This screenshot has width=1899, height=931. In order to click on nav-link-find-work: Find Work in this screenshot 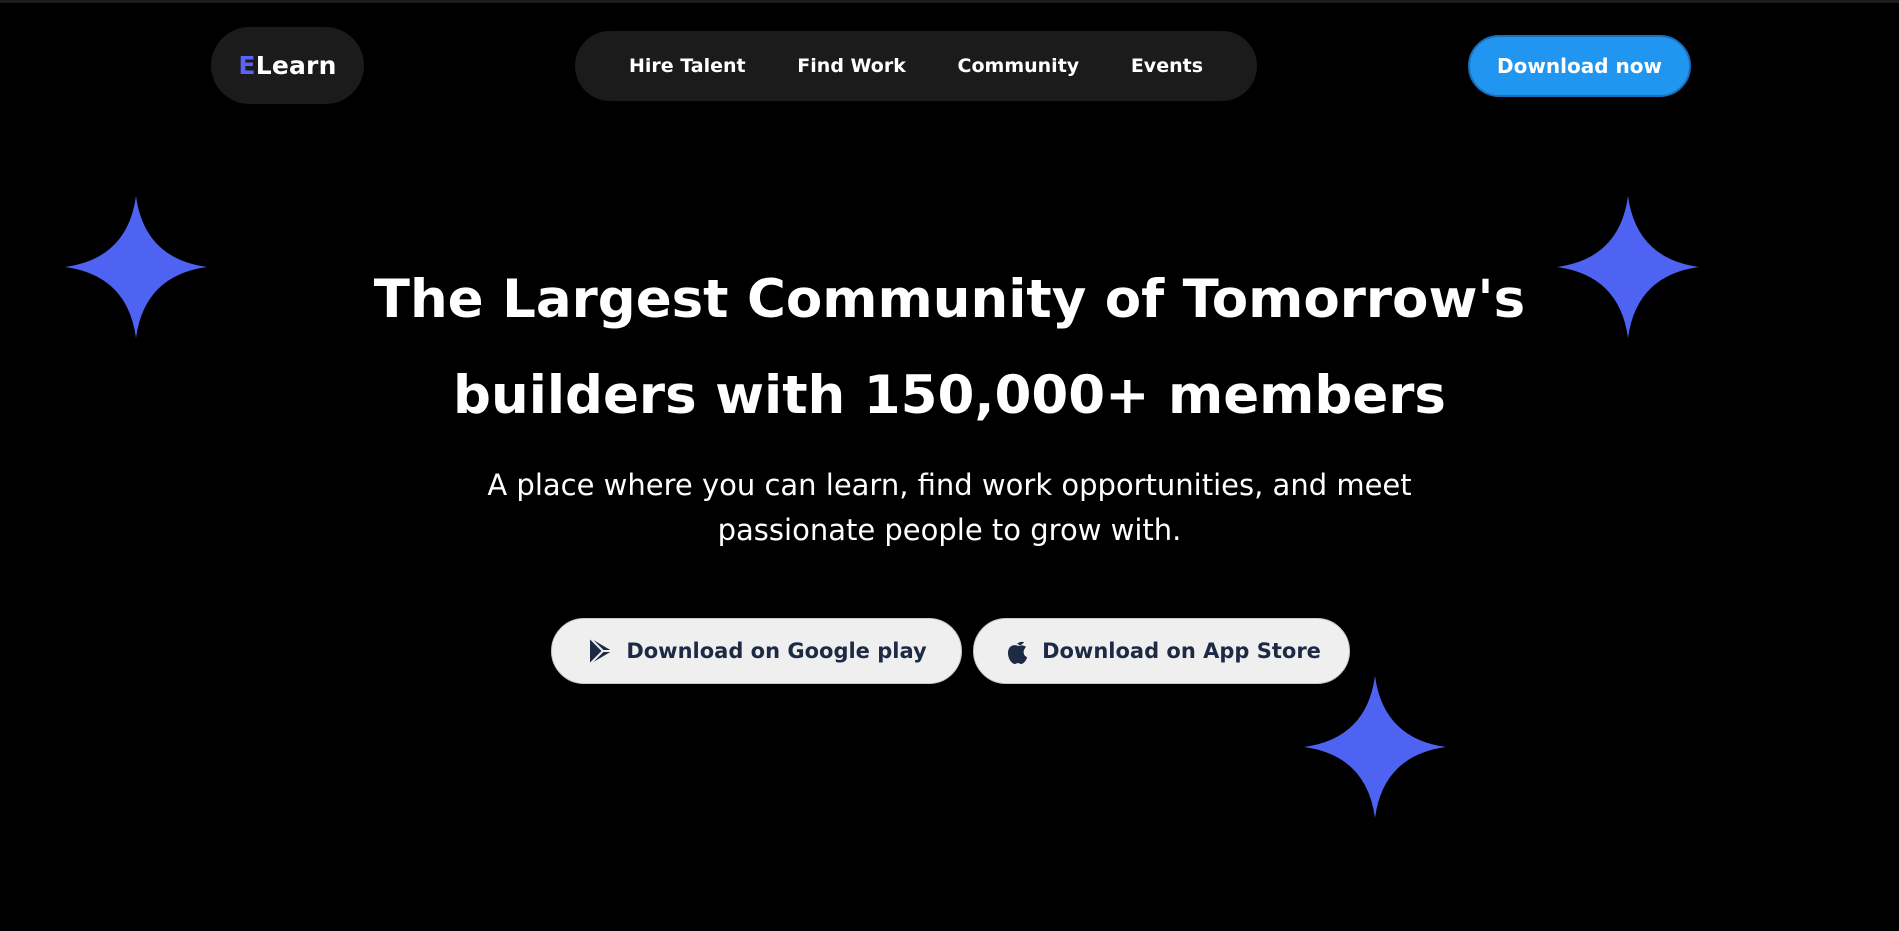, I will do `click(851, 66)`.